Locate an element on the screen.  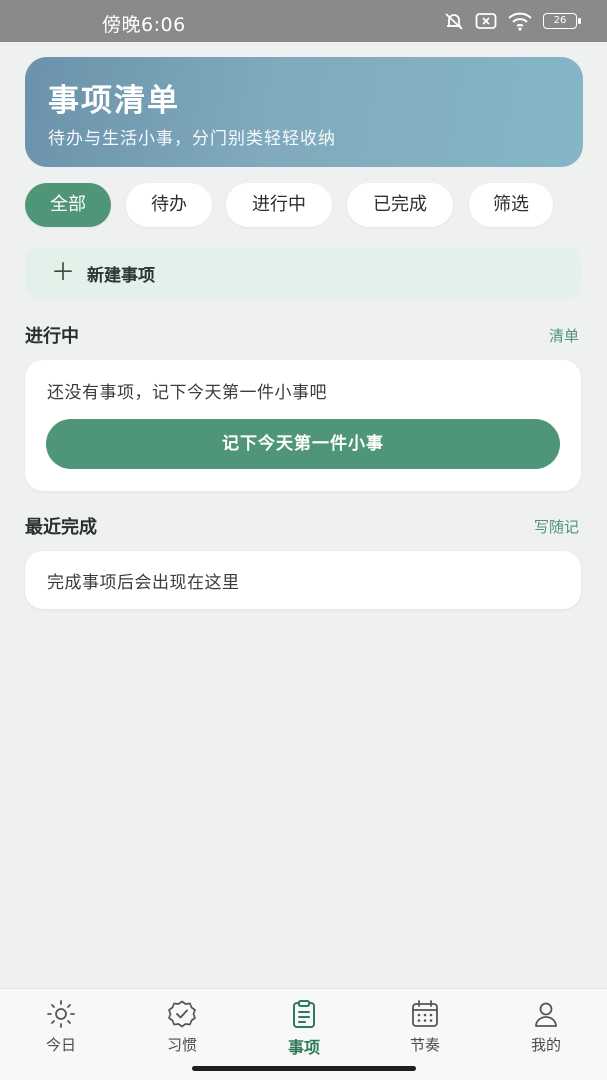
filter-chips: 全部 待办 进行中 已完成 筛选 is located at coordinates (305, 205).